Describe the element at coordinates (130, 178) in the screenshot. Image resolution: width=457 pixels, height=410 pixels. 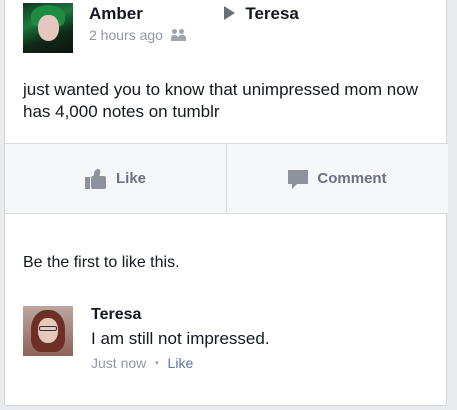
I see `like-label: Like` at that location.